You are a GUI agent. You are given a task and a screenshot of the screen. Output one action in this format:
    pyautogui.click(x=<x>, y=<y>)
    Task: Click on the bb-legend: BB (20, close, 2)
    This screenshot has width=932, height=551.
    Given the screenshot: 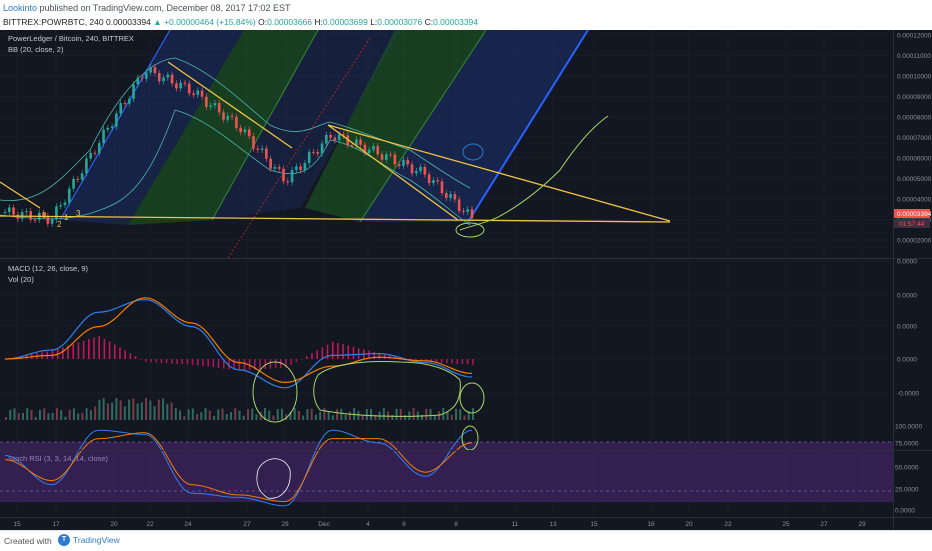 What is the action you would take?
    pyautogui.click(x=36, y=49)
    